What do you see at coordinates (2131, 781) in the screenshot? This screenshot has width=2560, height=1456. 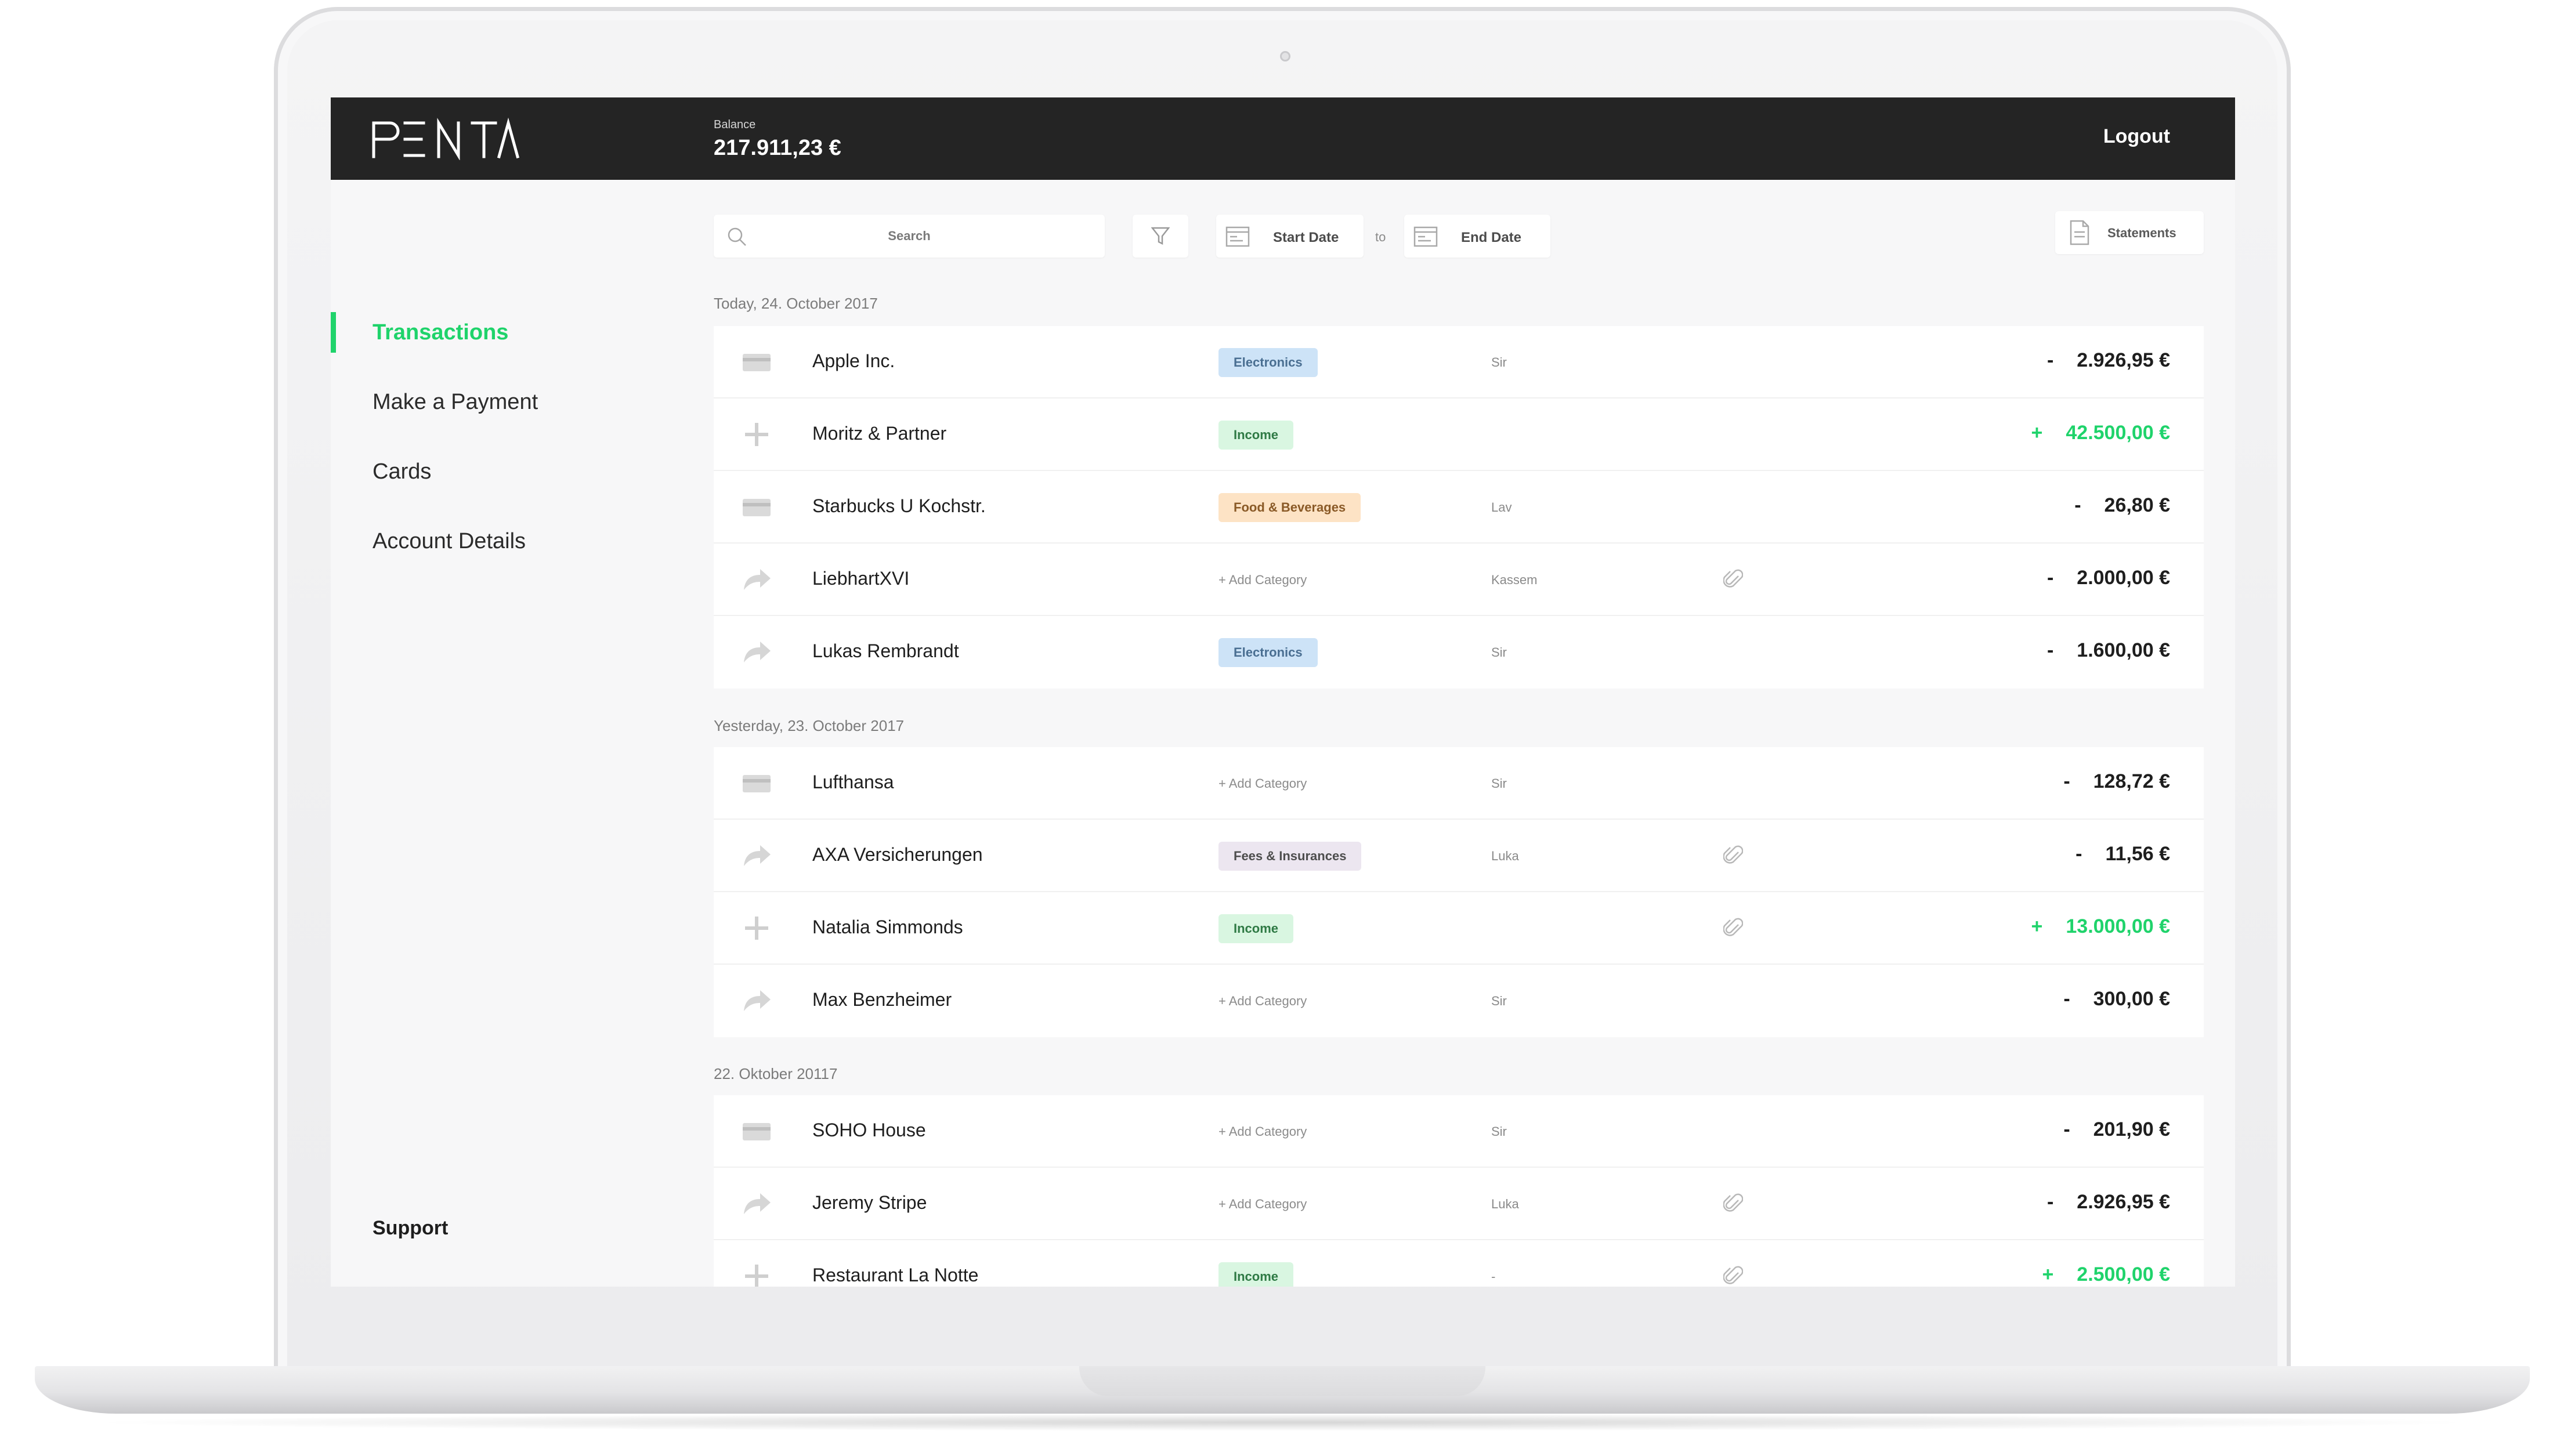 I see `amount-value: 128,72 €` at bounding box center [2131, 781].